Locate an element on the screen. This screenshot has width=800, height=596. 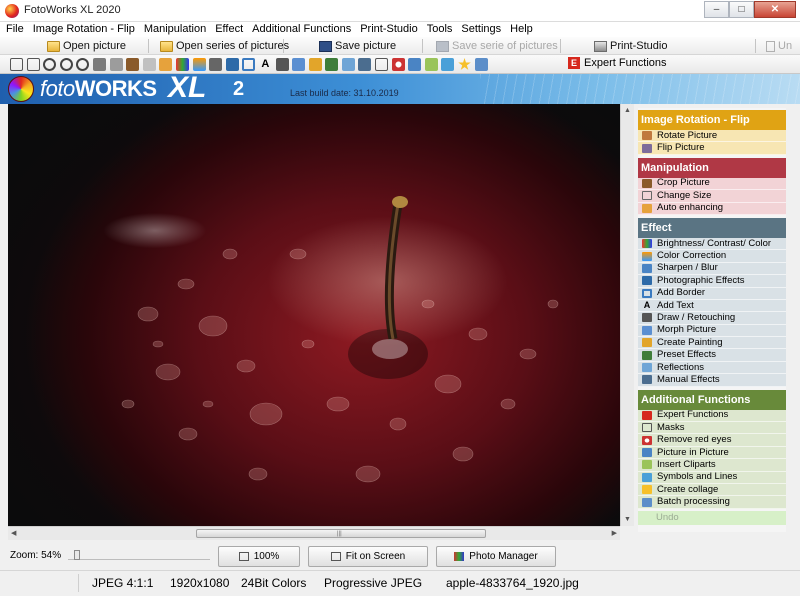
scroll-left-arrow-icon: ◀ is located at coordinates (13, 533).